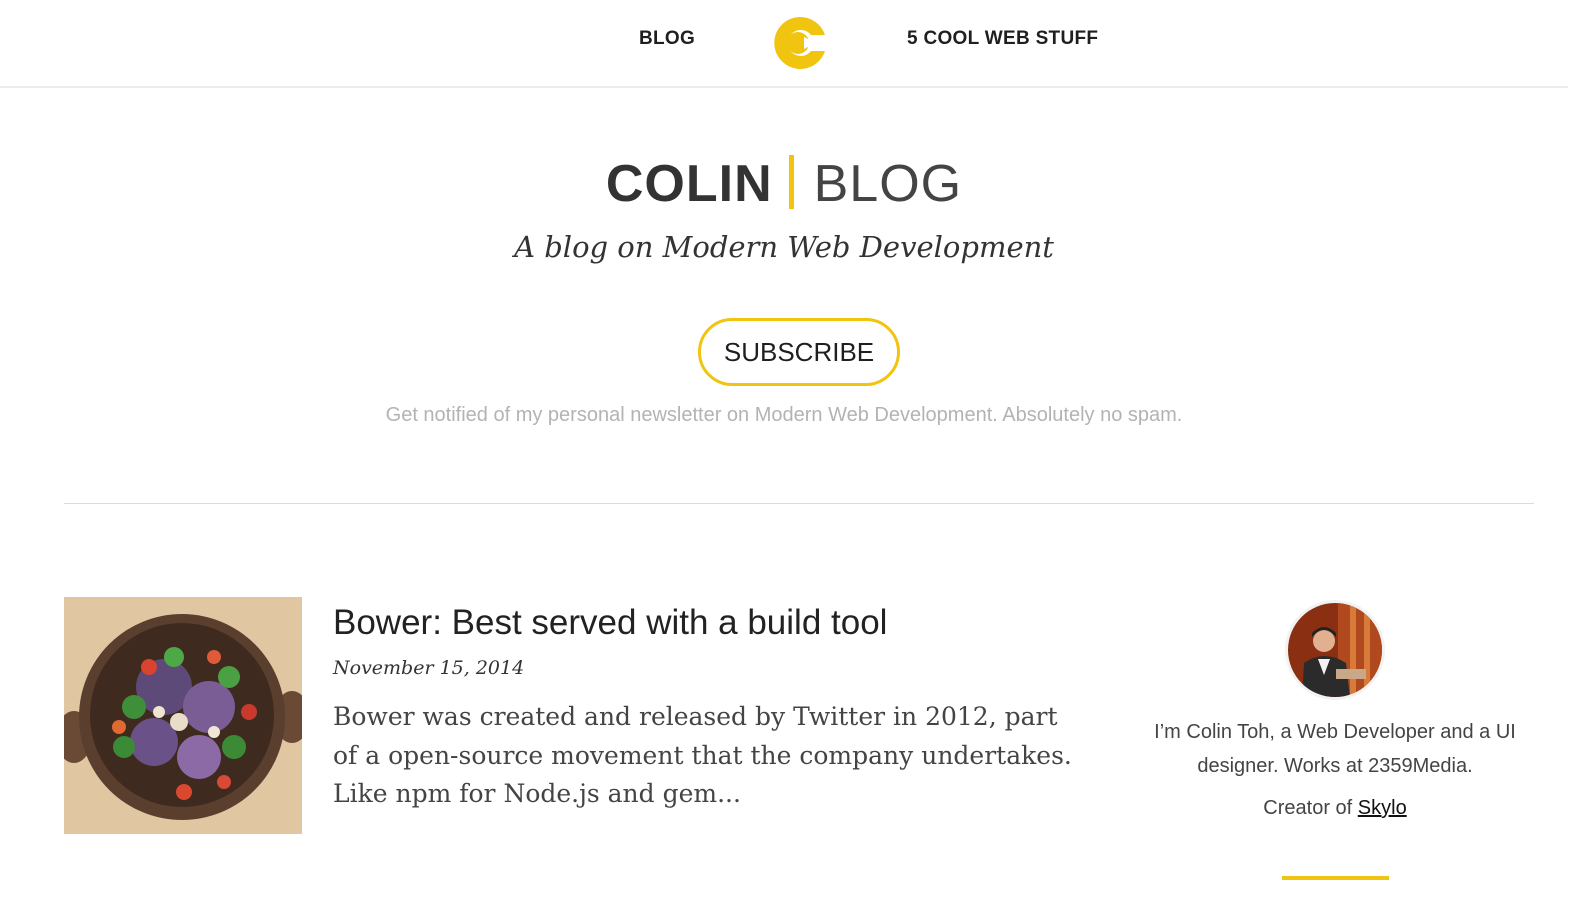 This screenshot has height=900, width=1584. I want to click on nav-link-blog: BLOG, so click(667, 39).